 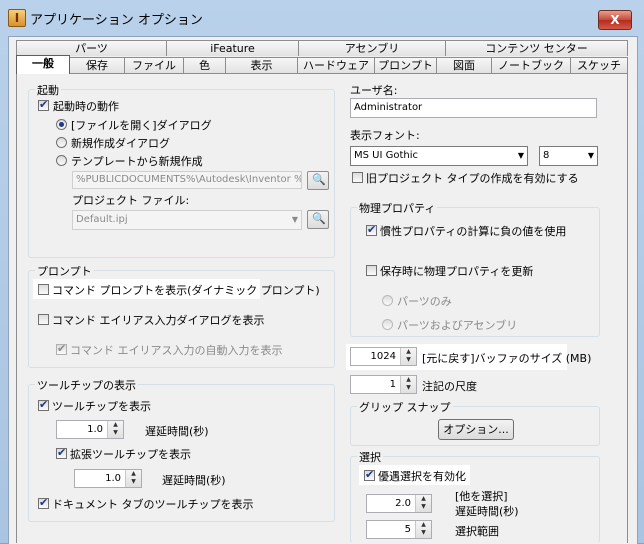 I want to click on radio-open-dialog-label: [ファイルを開く]ダイアログ, so click(x=141, y=125).